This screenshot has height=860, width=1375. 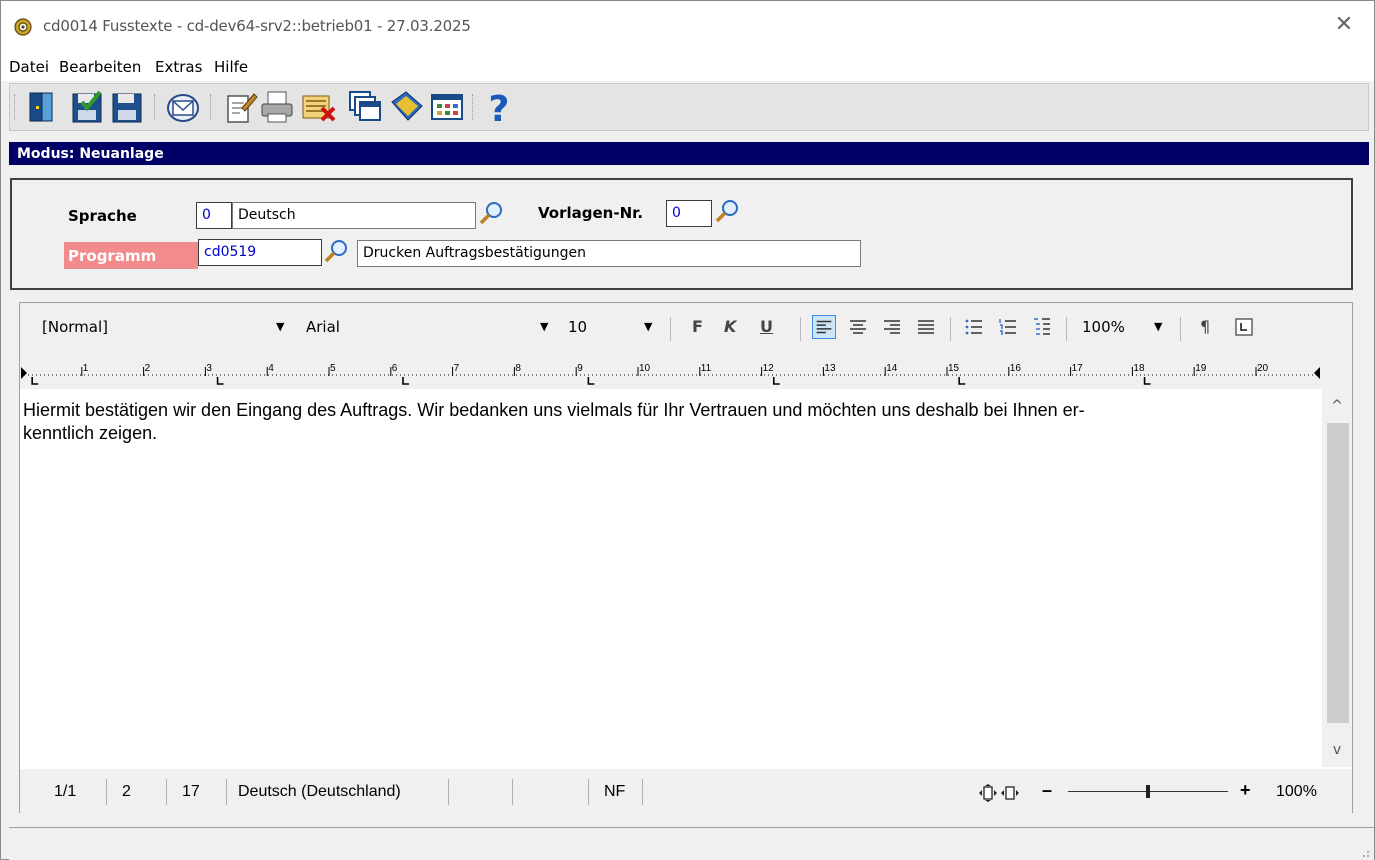 What do you see at coordinates (157, 328) in the screenshot?
I see `style-combo: [Normal]` at bounding box center [157, 328].